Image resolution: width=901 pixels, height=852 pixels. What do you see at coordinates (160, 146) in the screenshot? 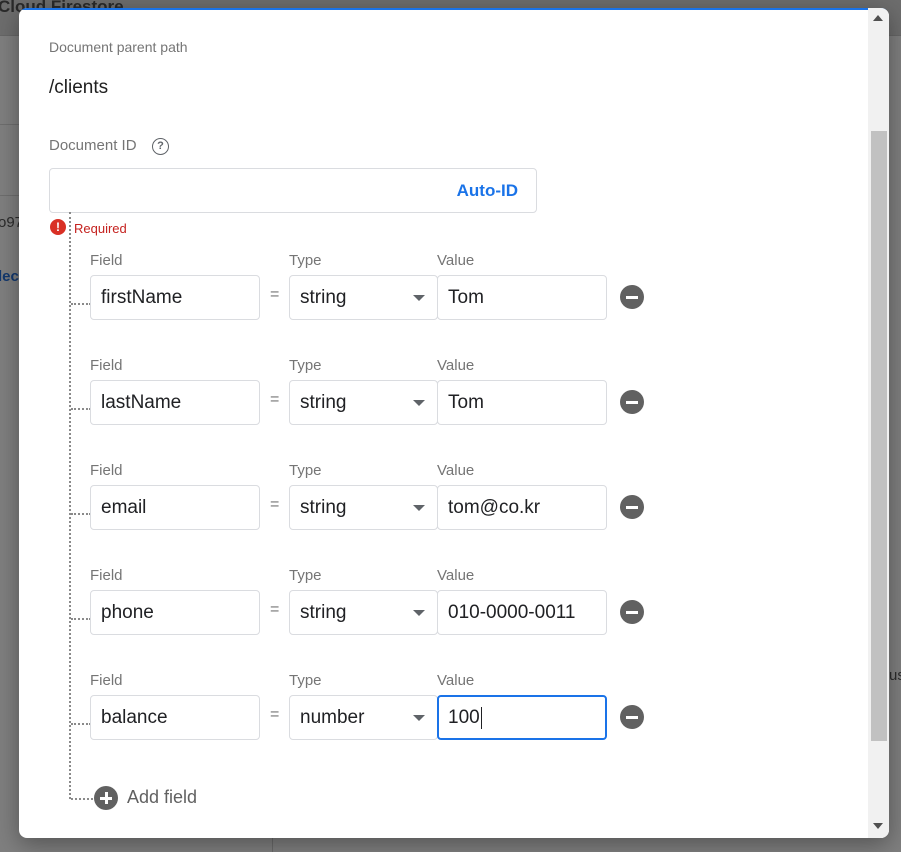
I see `help-circle-icon: ?` at bounding box center [160, 146].